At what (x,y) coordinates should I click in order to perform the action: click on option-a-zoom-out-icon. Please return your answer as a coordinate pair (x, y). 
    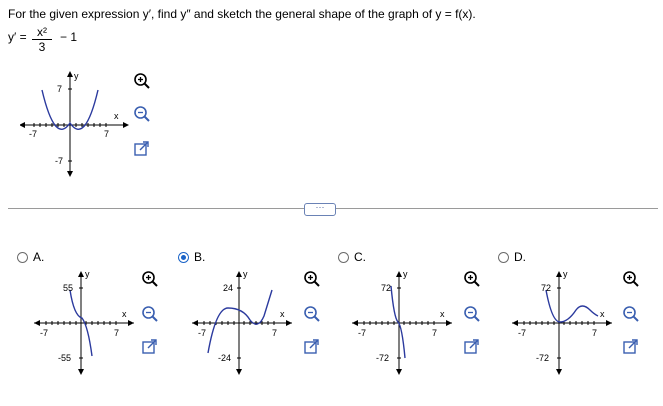
    Looking at the image, I should click on (150, 314).